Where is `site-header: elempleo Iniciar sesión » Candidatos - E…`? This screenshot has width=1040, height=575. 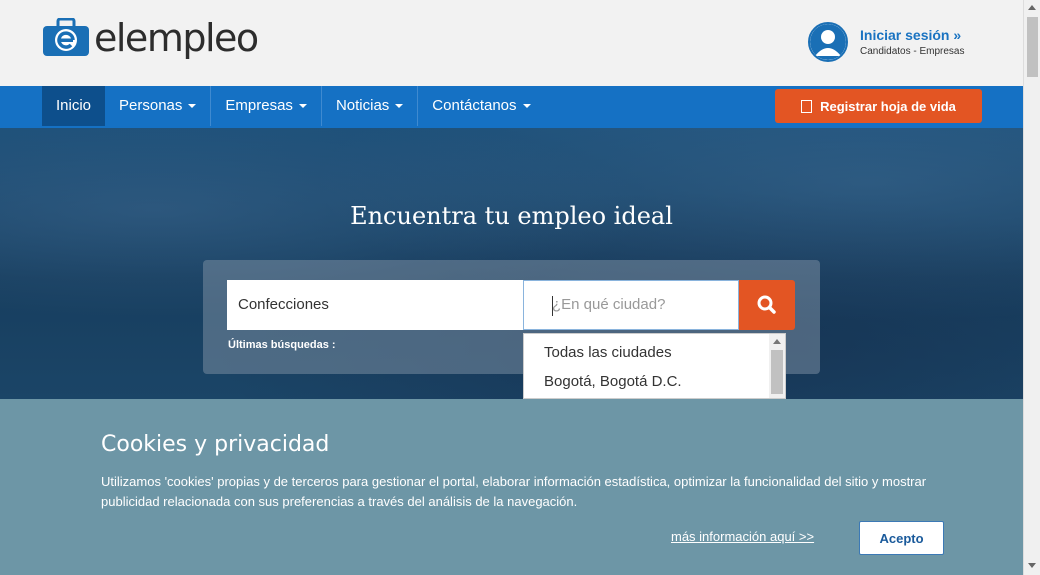 site-header: elempleo Iniciar sesión » Candidatos - E… is located at coordinates (511, 43).